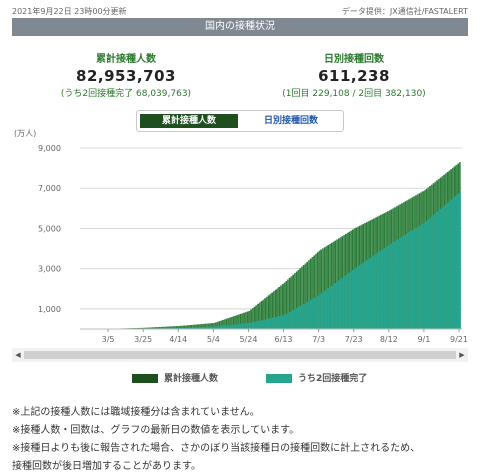  I want to click on legend-item-cumulative: 累計接種人数, so click(175, 379).